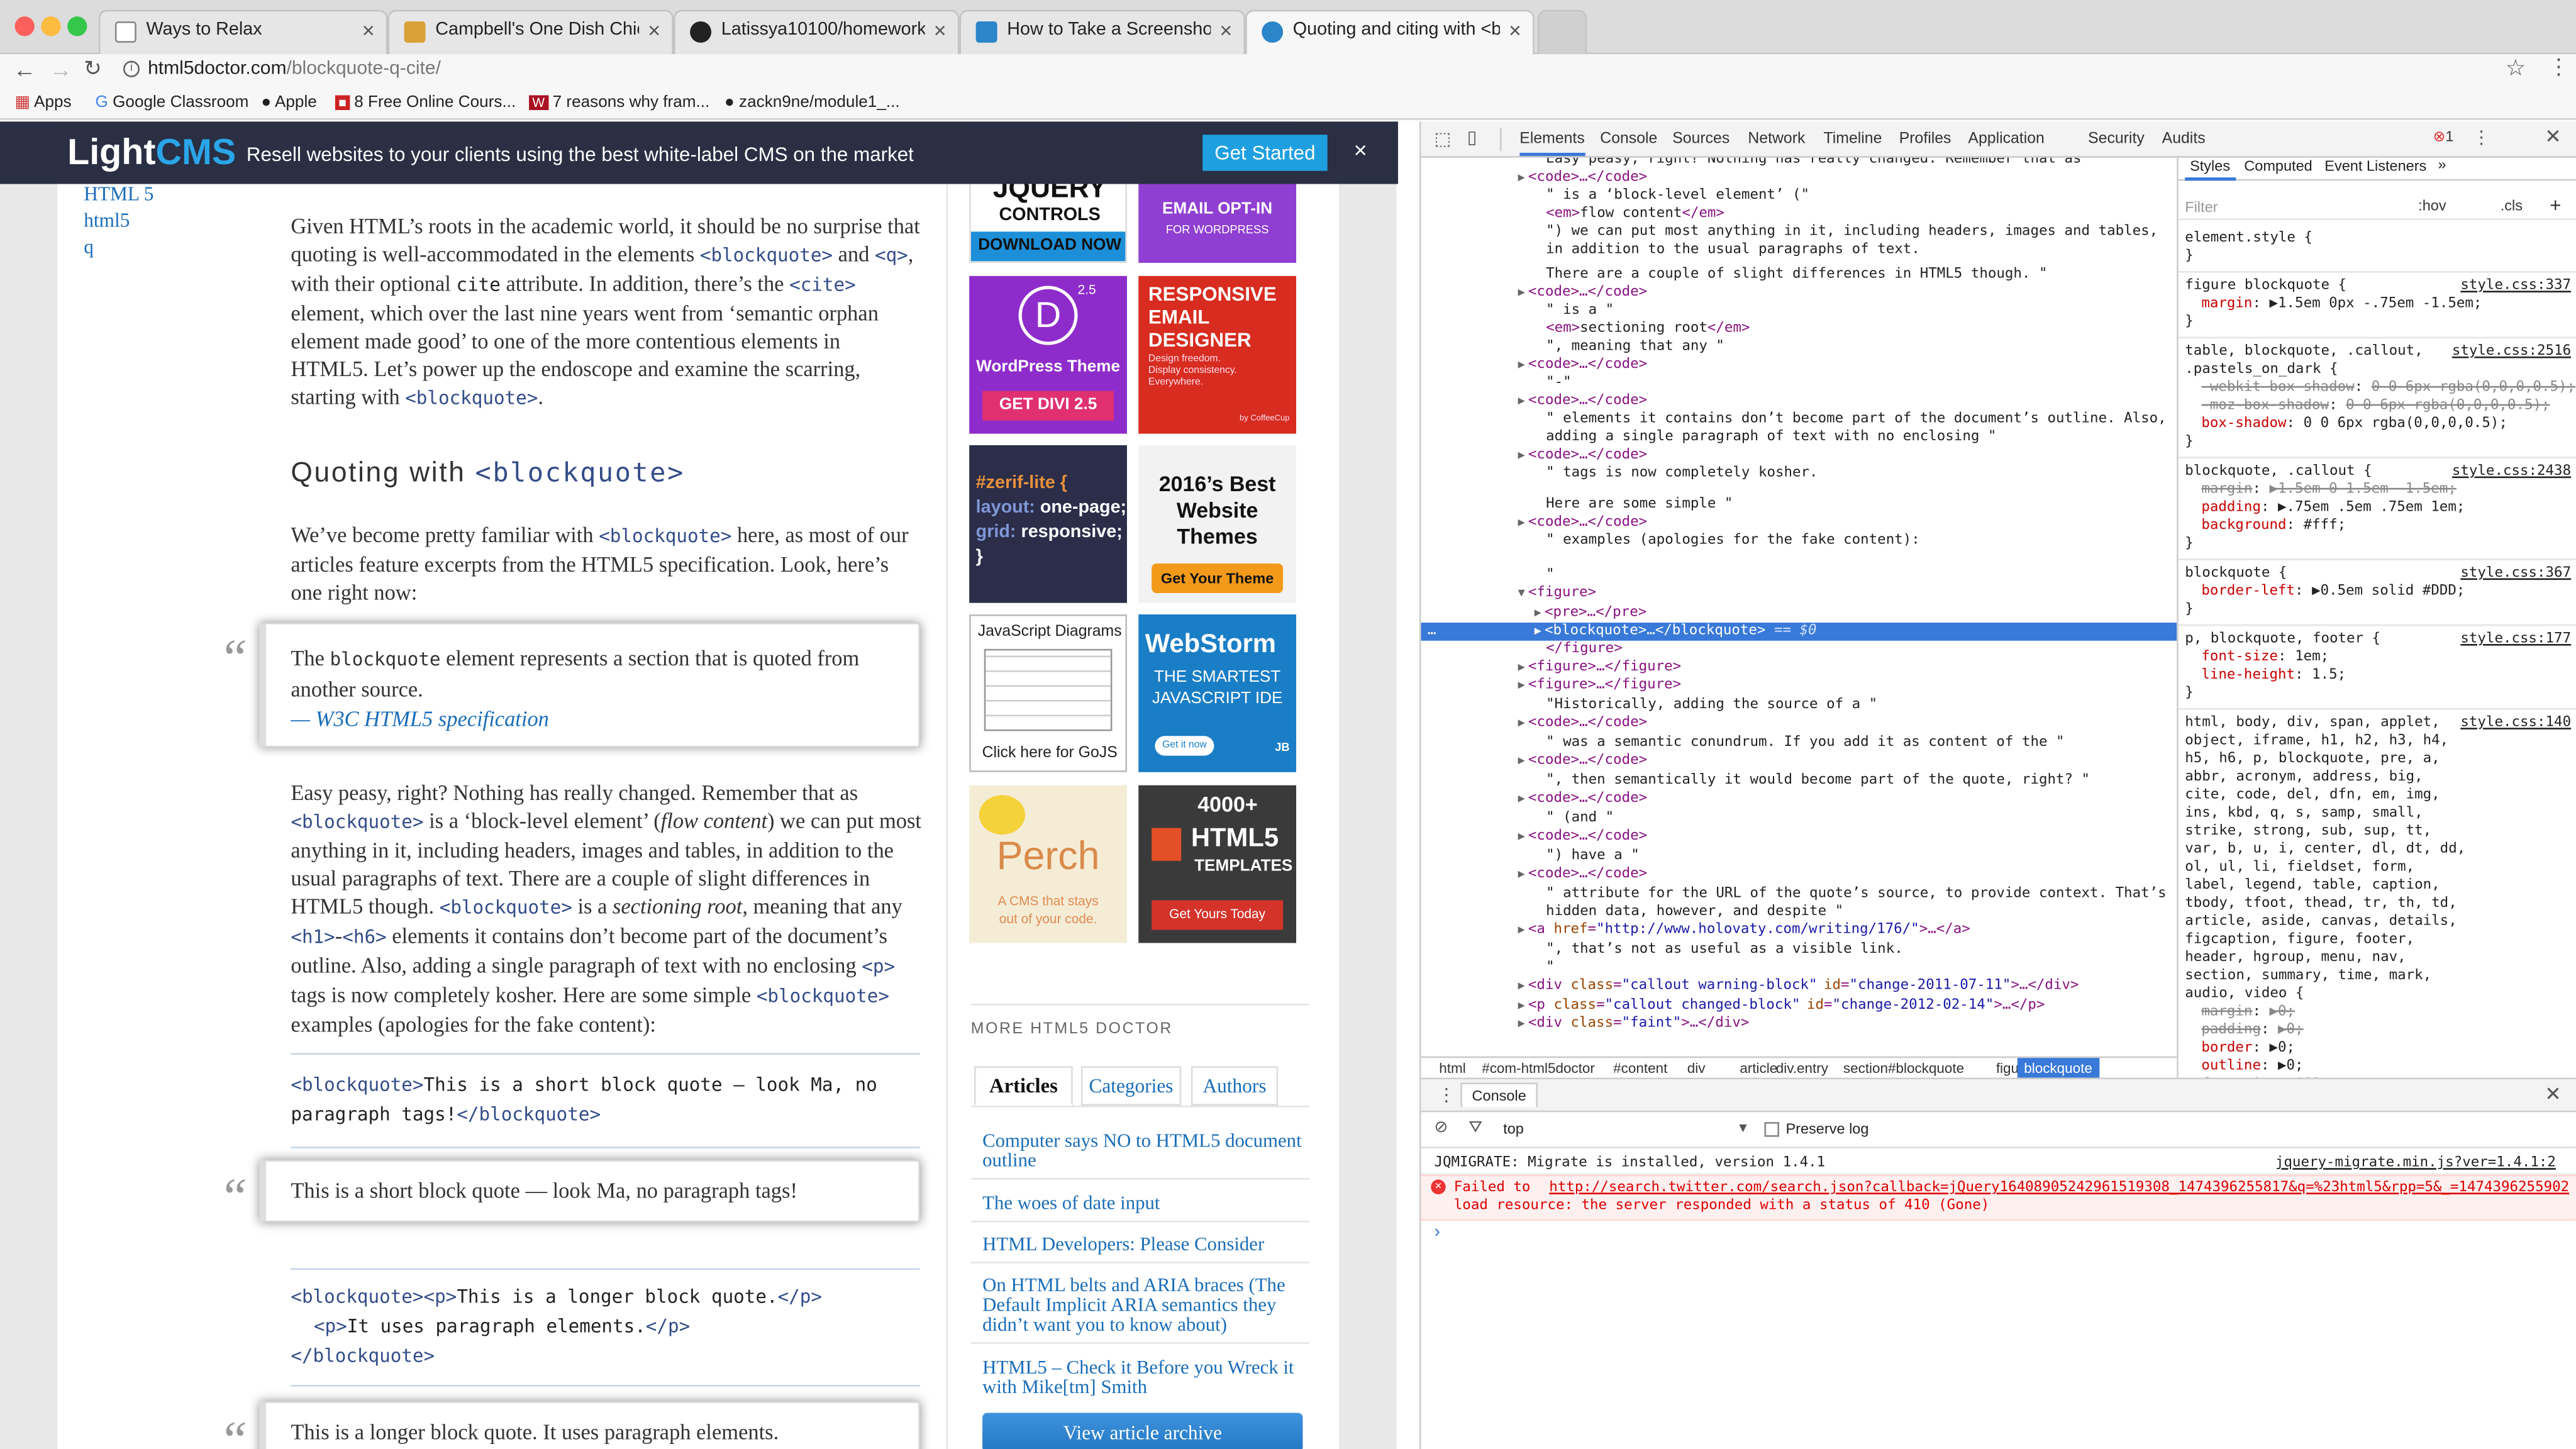 The width and height of the screenshot is (2576, 1449). What do you see at coordinates (2481, 137) in the screenshot?
I see `devtools-menu-icon: ⋮` at bounding box center [2481, 137].